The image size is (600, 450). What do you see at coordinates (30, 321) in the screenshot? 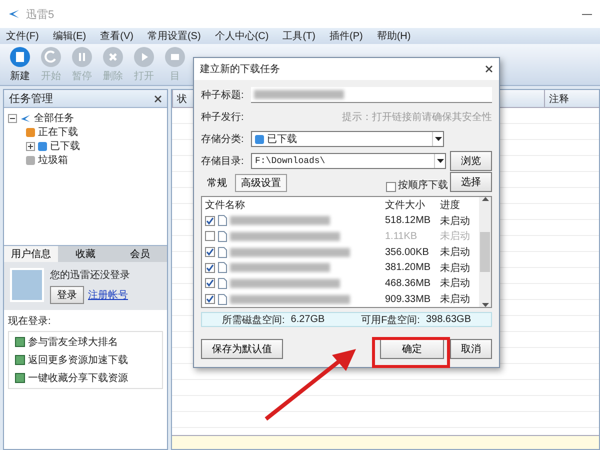
I see `section-title: 现在登录:` at bounding box center [30, 321].